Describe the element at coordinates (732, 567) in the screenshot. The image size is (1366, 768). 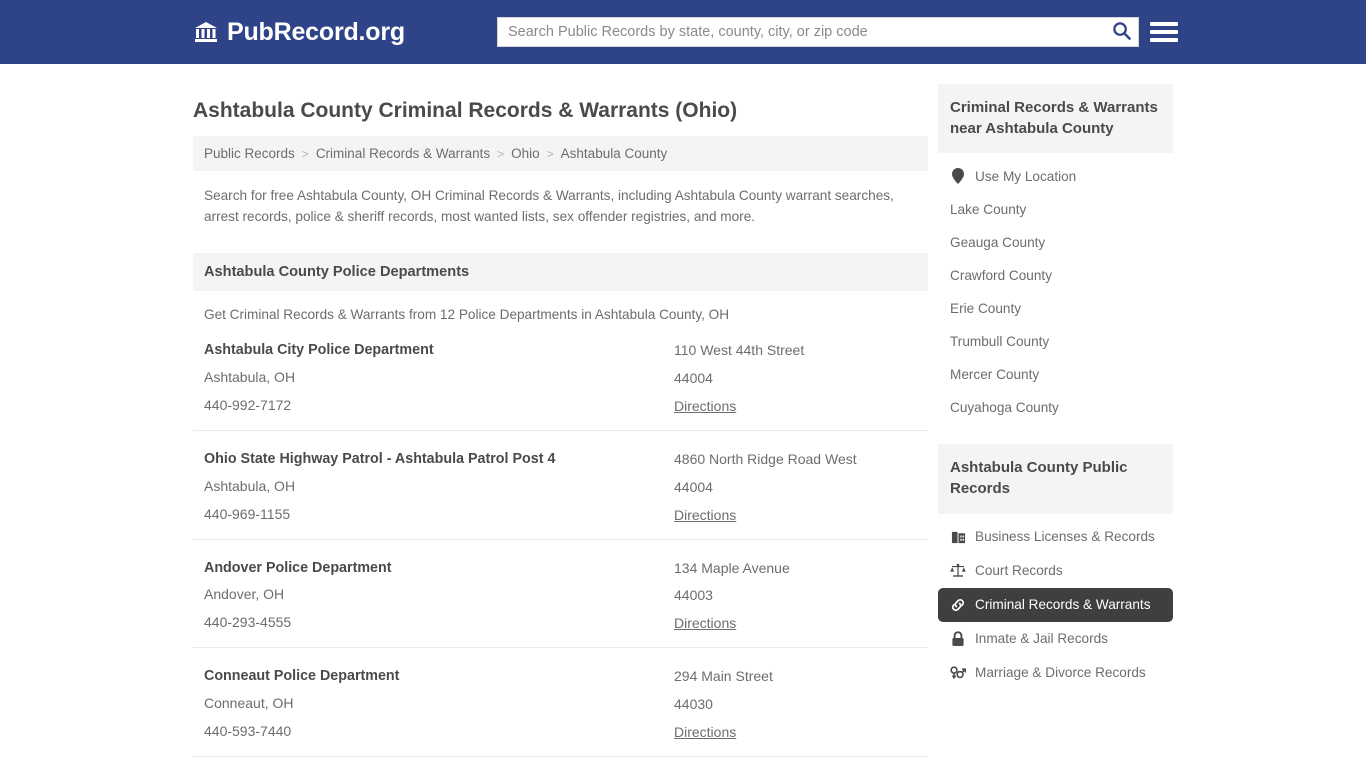
I see `department-street: 134 Maple Avenue` at that location.